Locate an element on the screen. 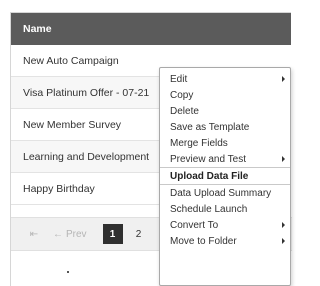  name-column-header-label: Name is located at coordinates (37, 29).